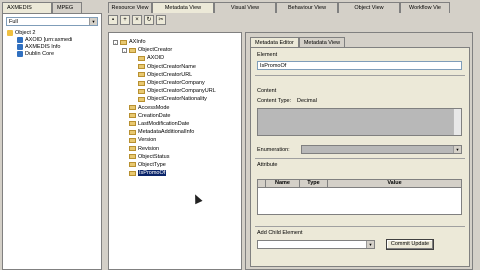 The width and height of the screenshot is (480, 270). I want to click on object-tree-item: AXMEDIS Info, so click(39, 46).